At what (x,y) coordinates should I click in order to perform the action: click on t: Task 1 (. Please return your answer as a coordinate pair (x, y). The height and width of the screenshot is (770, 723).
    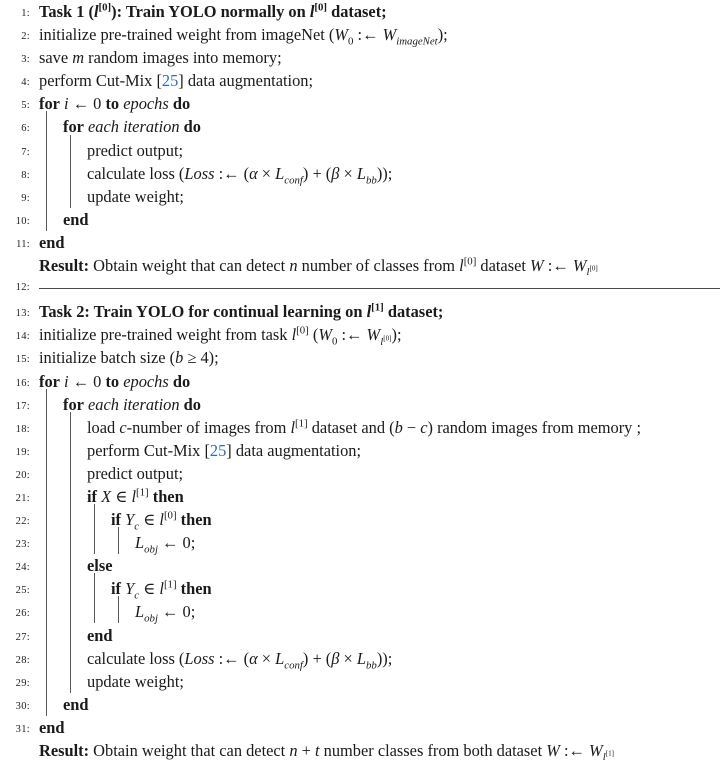
    Looking at the image, I should click on (66, 11).